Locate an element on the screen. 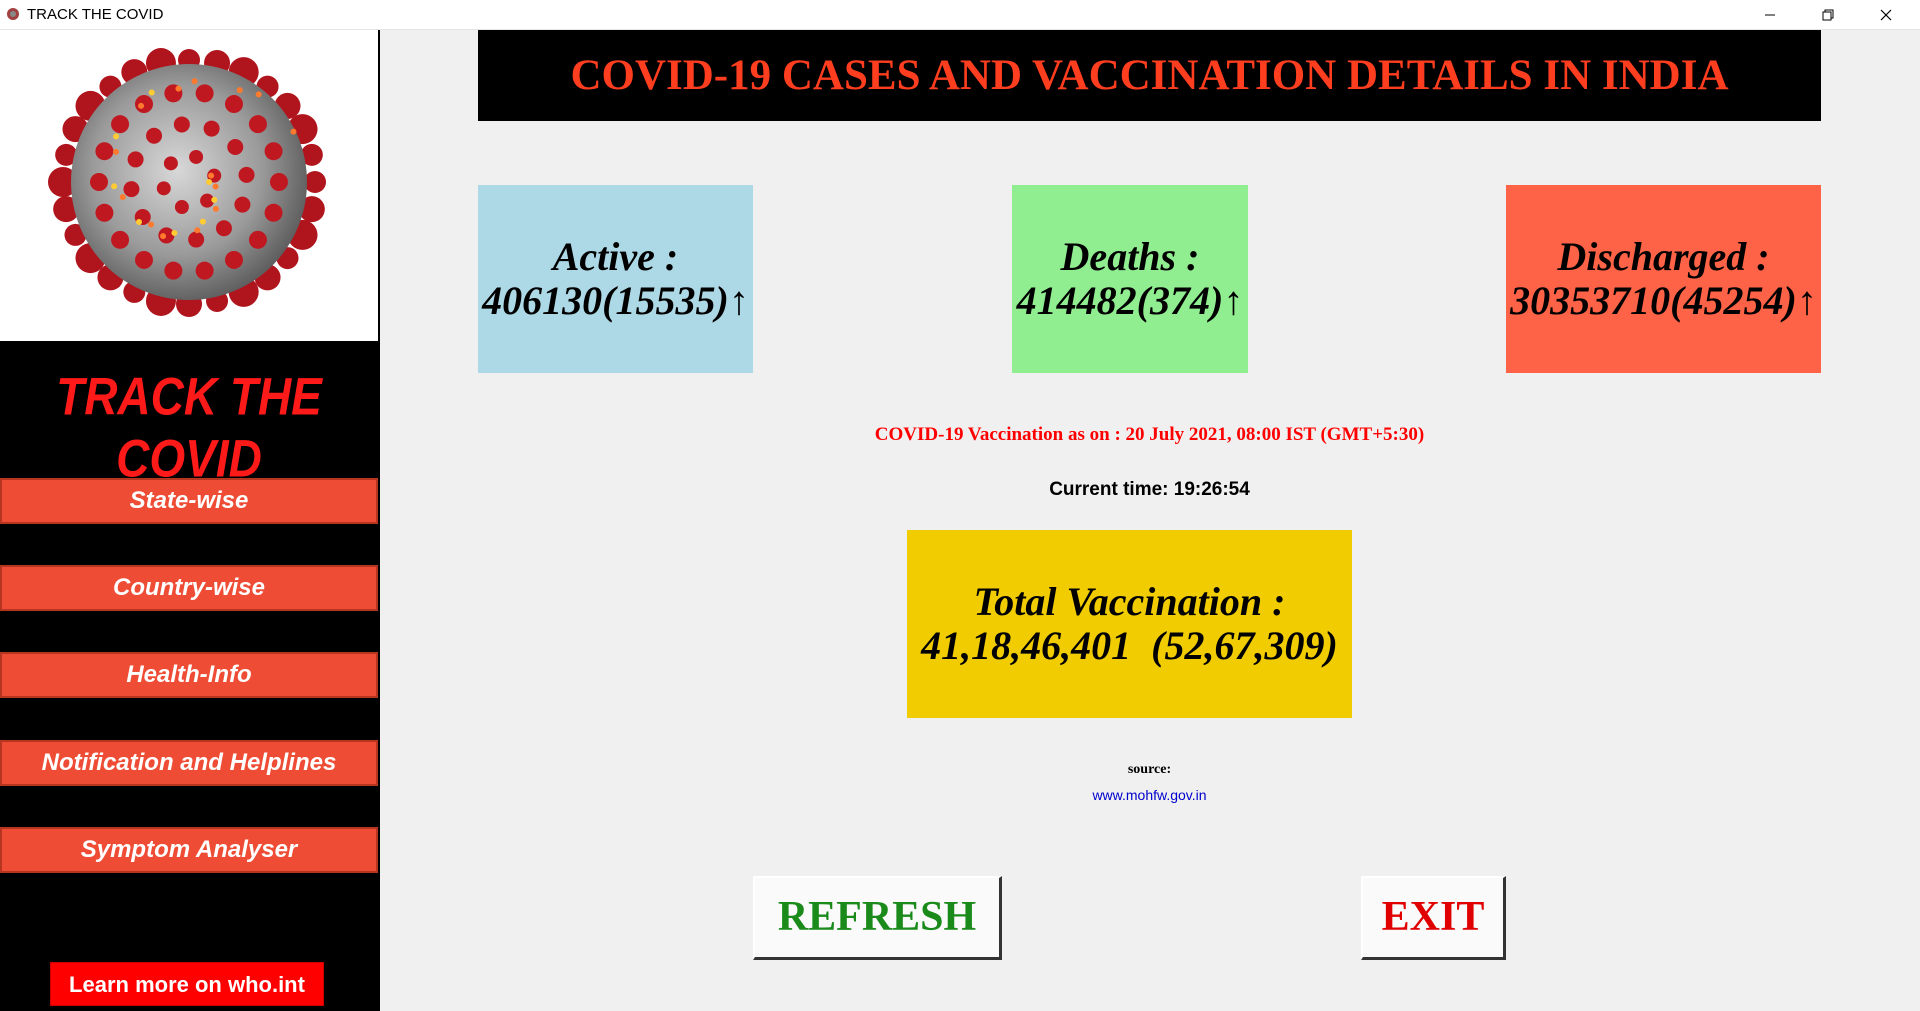  coronavirus-image is located at coordinates (189, 185).